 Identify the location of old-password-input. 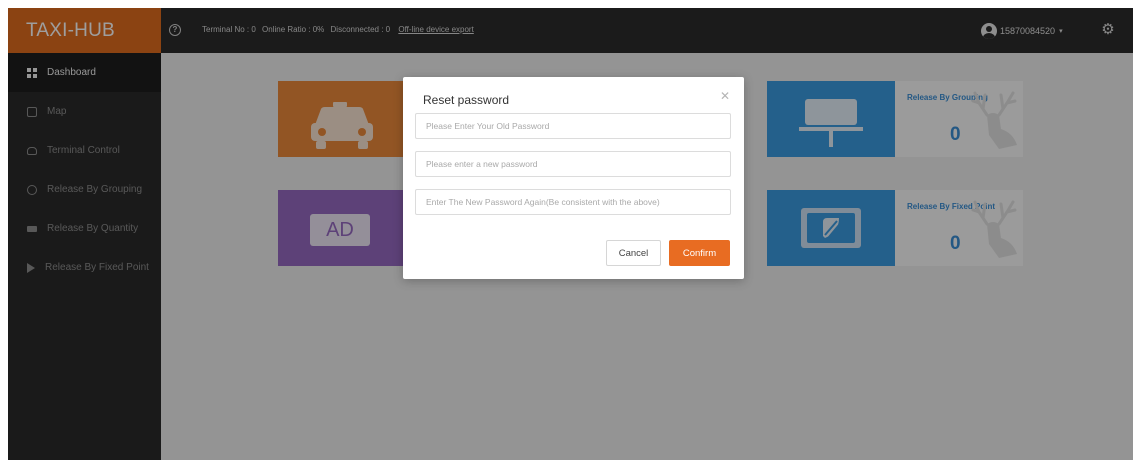
(573, 126).